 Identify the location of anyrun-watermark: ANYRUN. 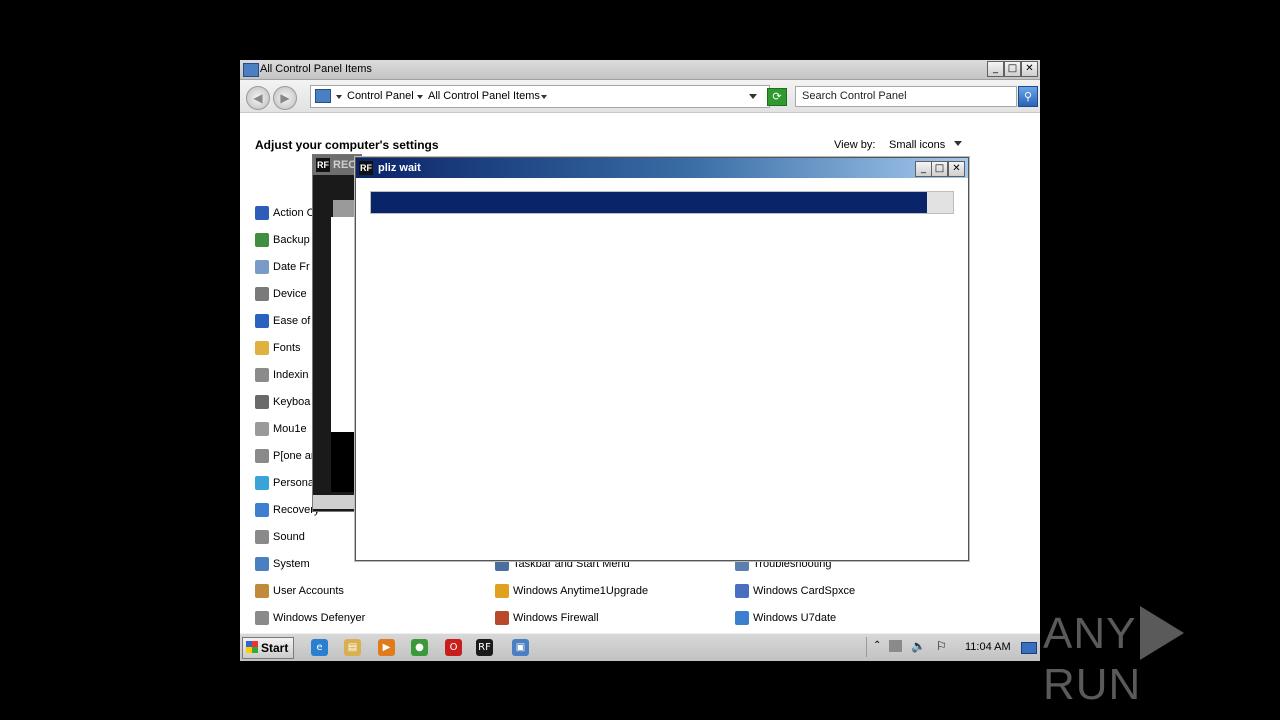
(1161, 658).